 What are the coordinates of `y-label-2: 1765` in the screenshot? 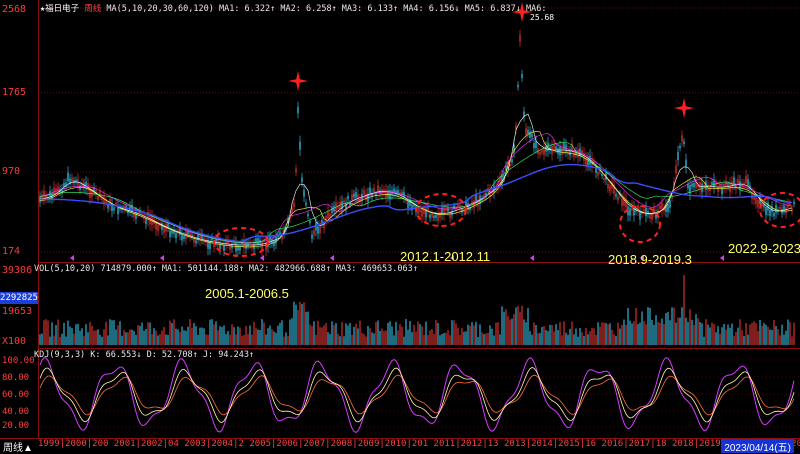 It's located at (14, 92).